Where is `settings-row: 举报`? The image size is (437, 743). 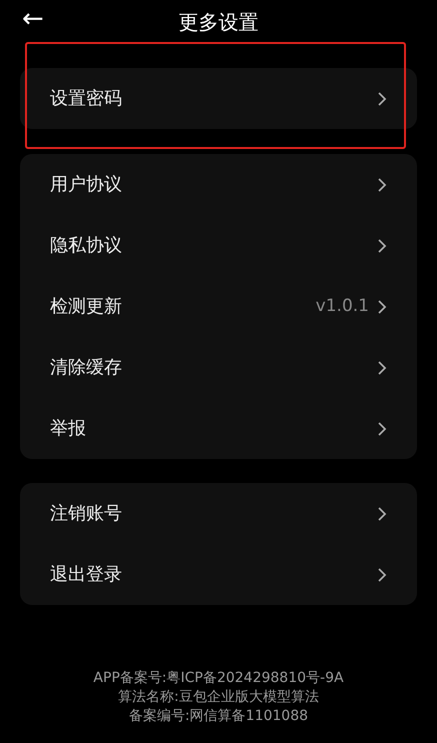
settings-row: 举报 is located at coordinates (218, 428).